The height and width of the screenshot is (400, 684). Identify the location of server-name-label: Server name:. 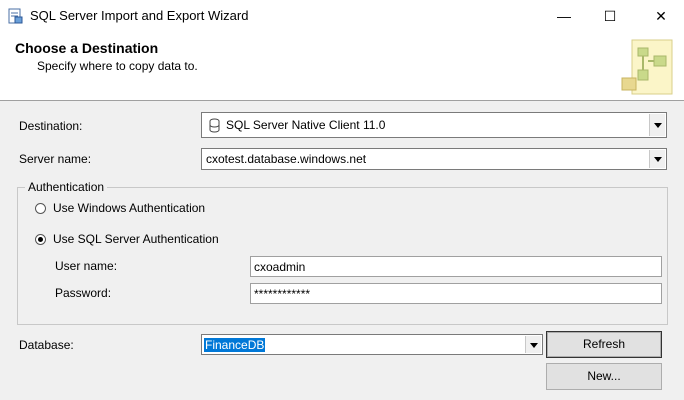
(55, 159).